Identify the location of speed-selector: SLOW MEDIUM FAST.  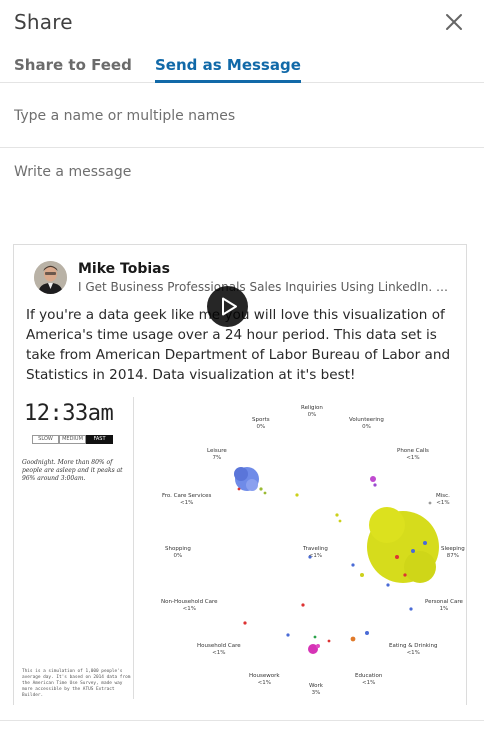
(72, 440).